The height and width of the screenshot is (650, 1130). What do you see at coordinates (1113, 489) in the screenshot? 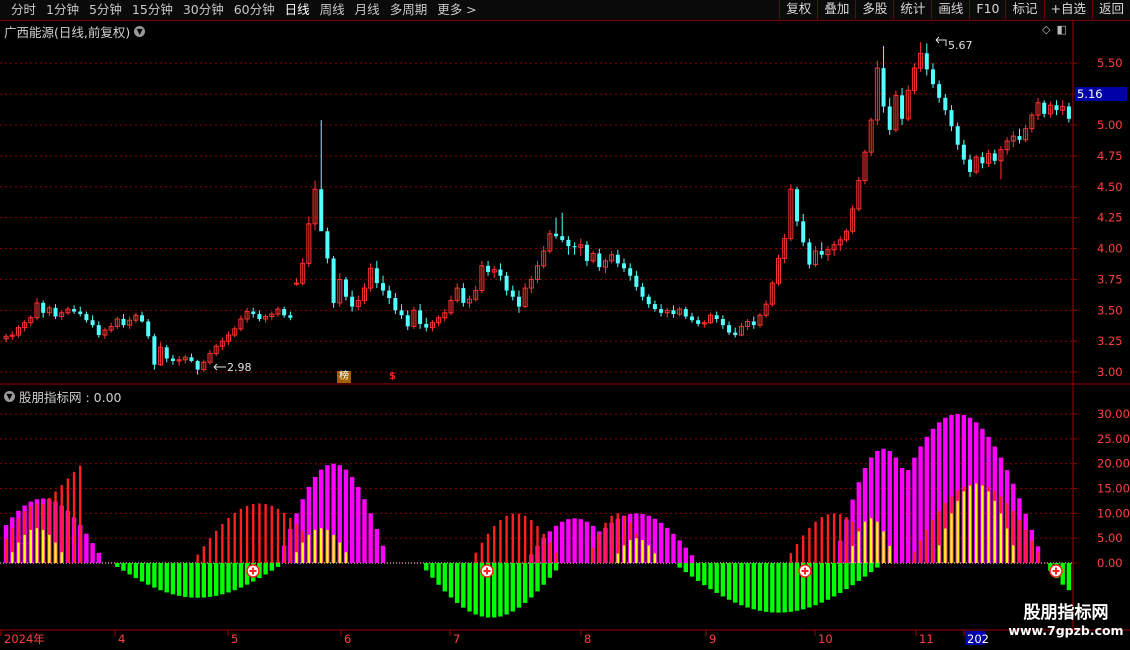
I see `indicator-y-tick-label: 15.00` at bounding box center [1113, 489].